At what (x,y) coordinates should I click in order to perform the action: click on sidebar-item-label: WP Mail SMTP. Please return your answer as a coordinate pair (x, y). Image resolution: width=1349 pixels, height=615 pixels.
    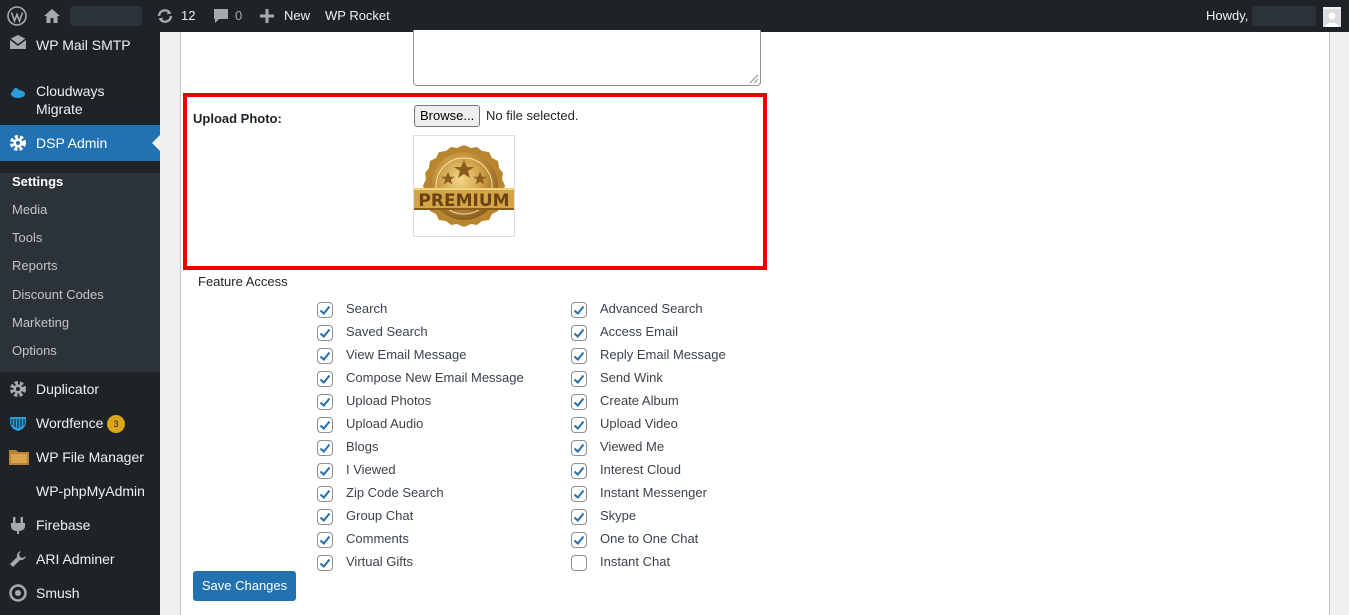
    Looking at the image, I should click on (83, 45).